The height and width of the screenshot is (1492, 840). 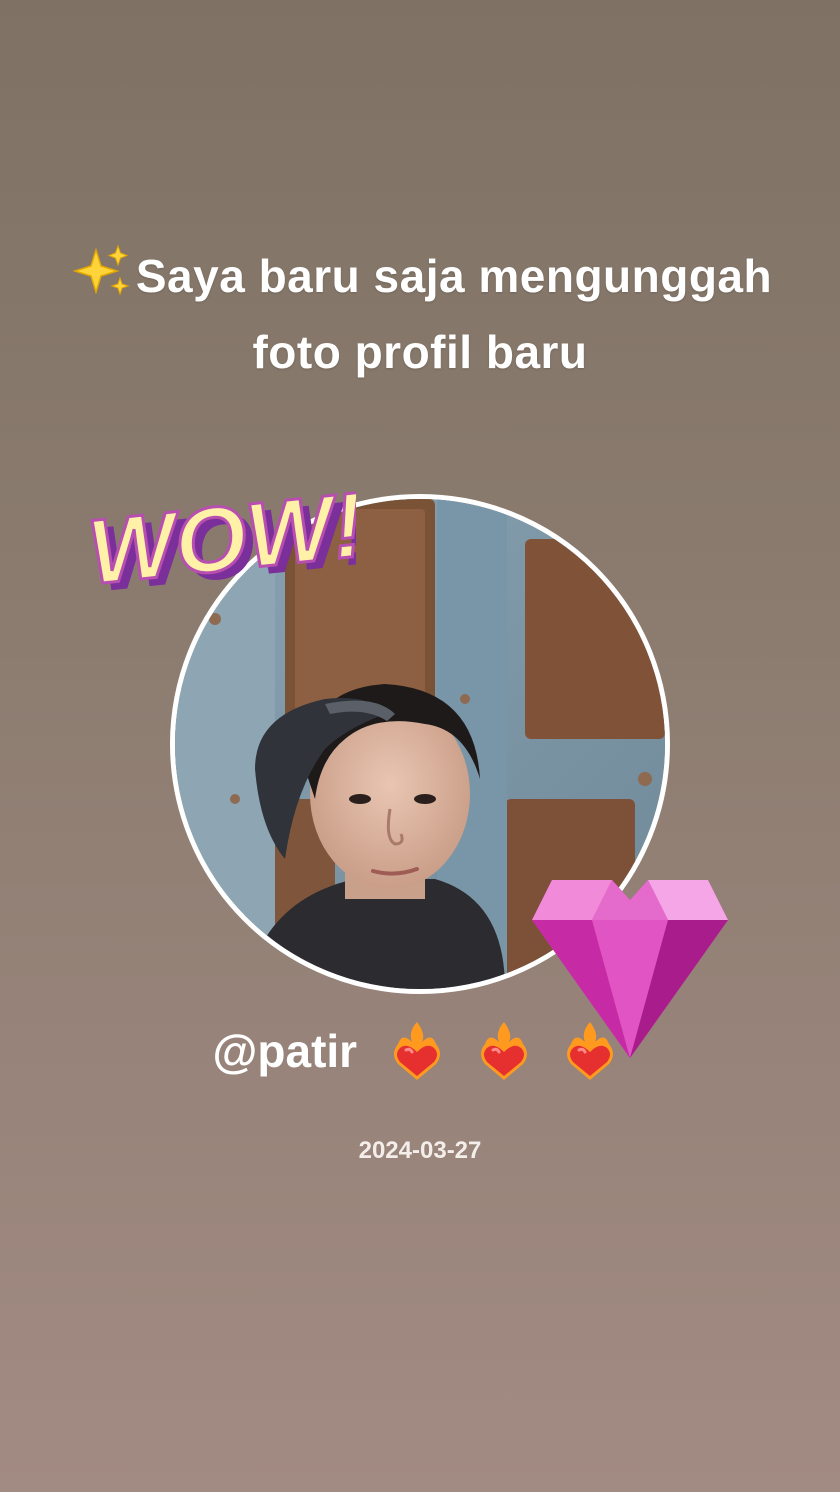 What do you see at coordinates (285, 1050) in the screenshot?
I see `username: @patir` at bounding box center [285, 1050].